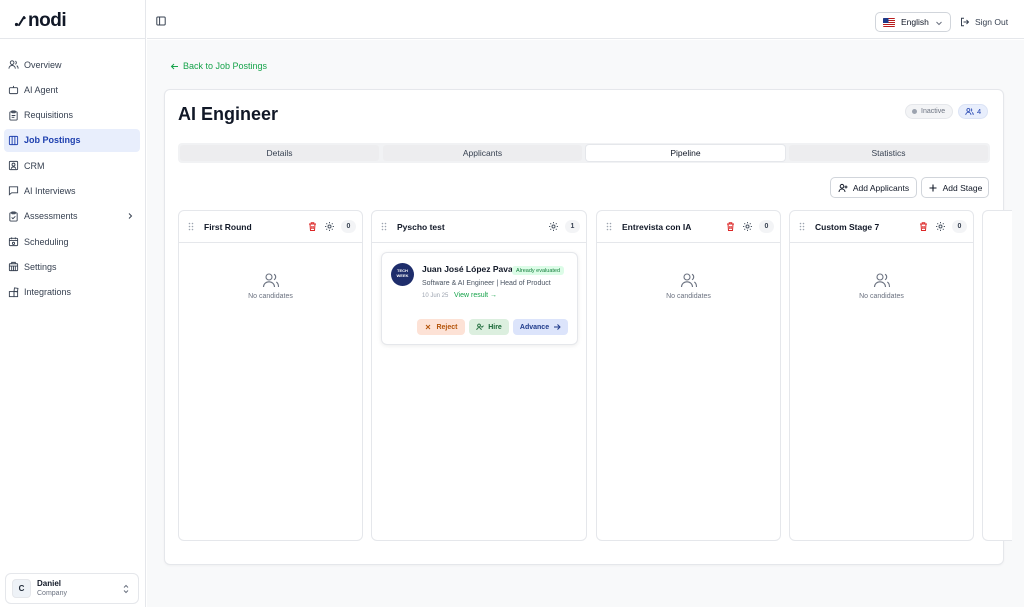  I want to click on stage-title: Pyscho test, so click(421, 226).